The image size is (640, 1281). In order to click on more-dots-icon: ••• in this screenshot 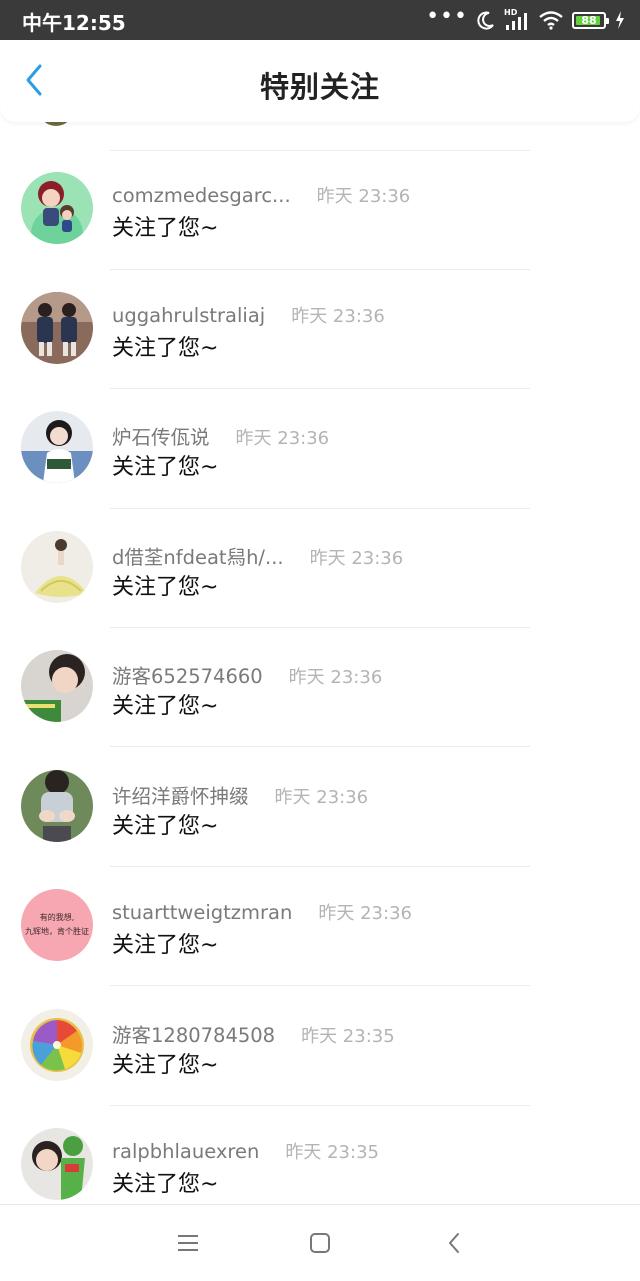, I will do `click(447, 16)`.